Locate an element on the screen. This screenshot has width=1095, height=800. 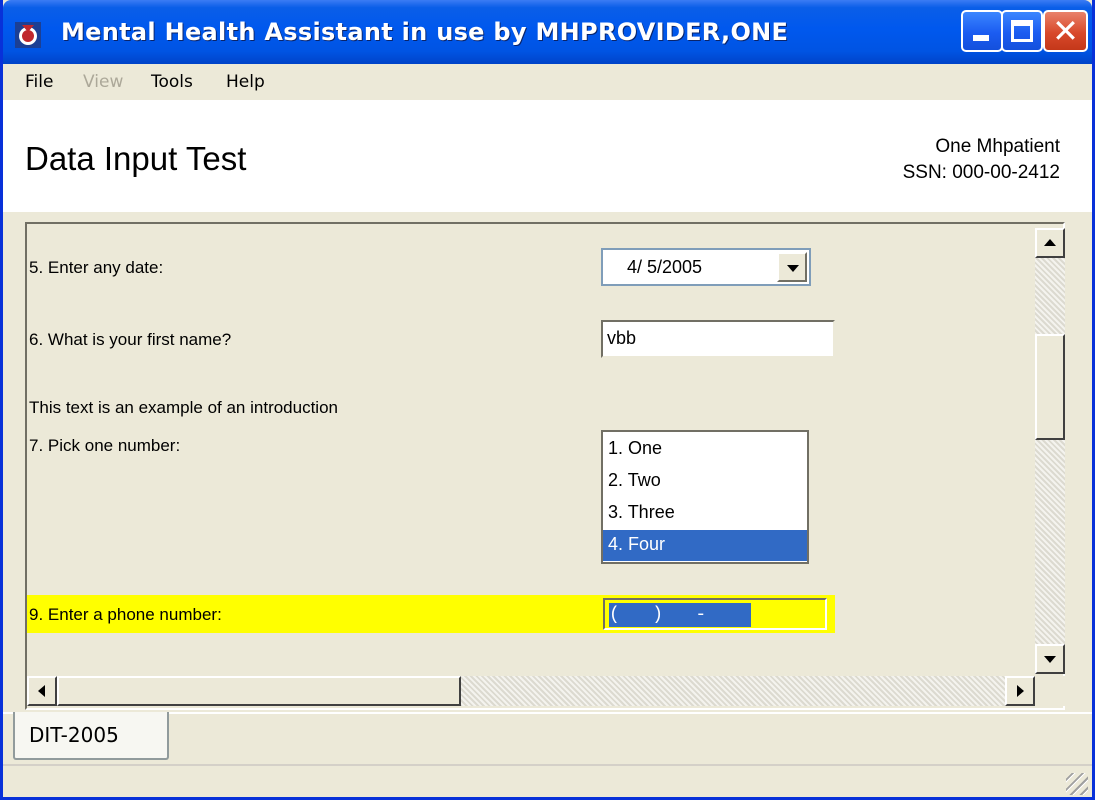
question-9-label: 9. Enter a phone number: is located at coordinates (125, 614).